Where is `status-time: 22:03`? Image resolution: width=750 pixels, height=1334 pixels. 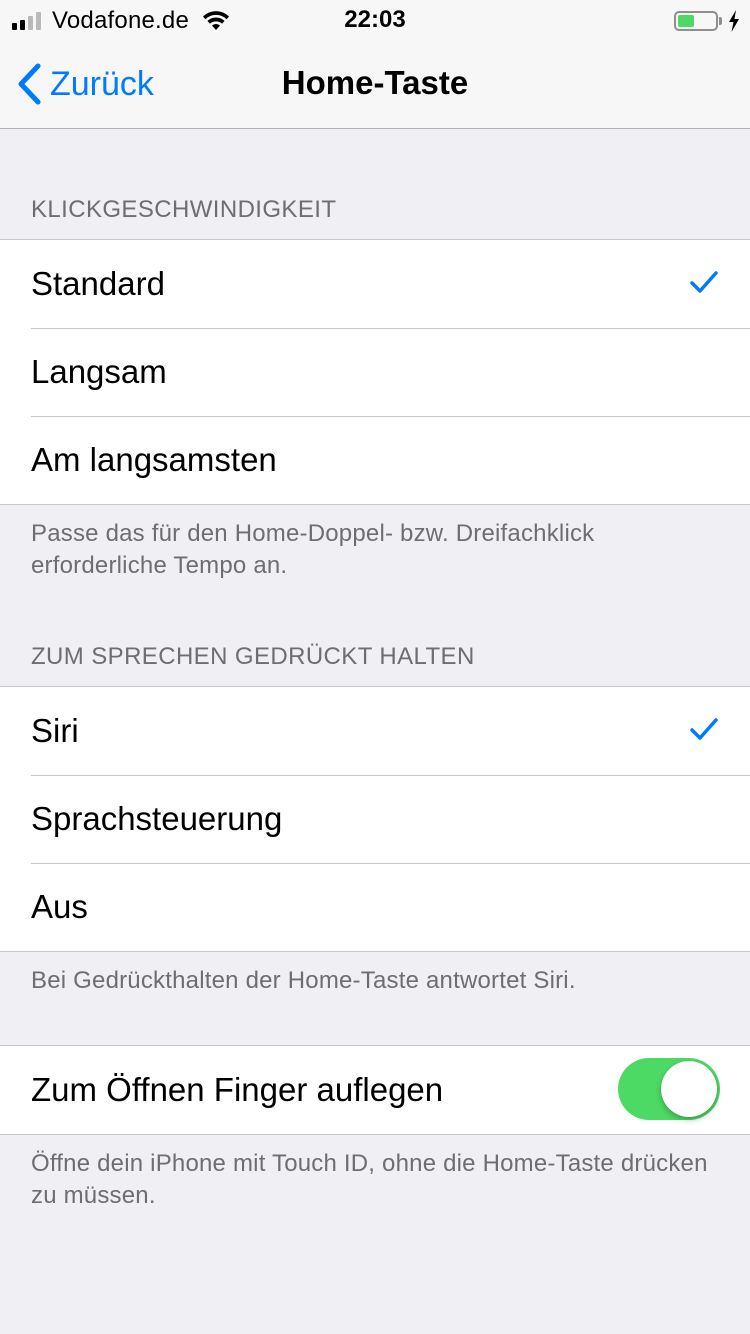 status-time: 22:03 is located at coordinates (375, 19).